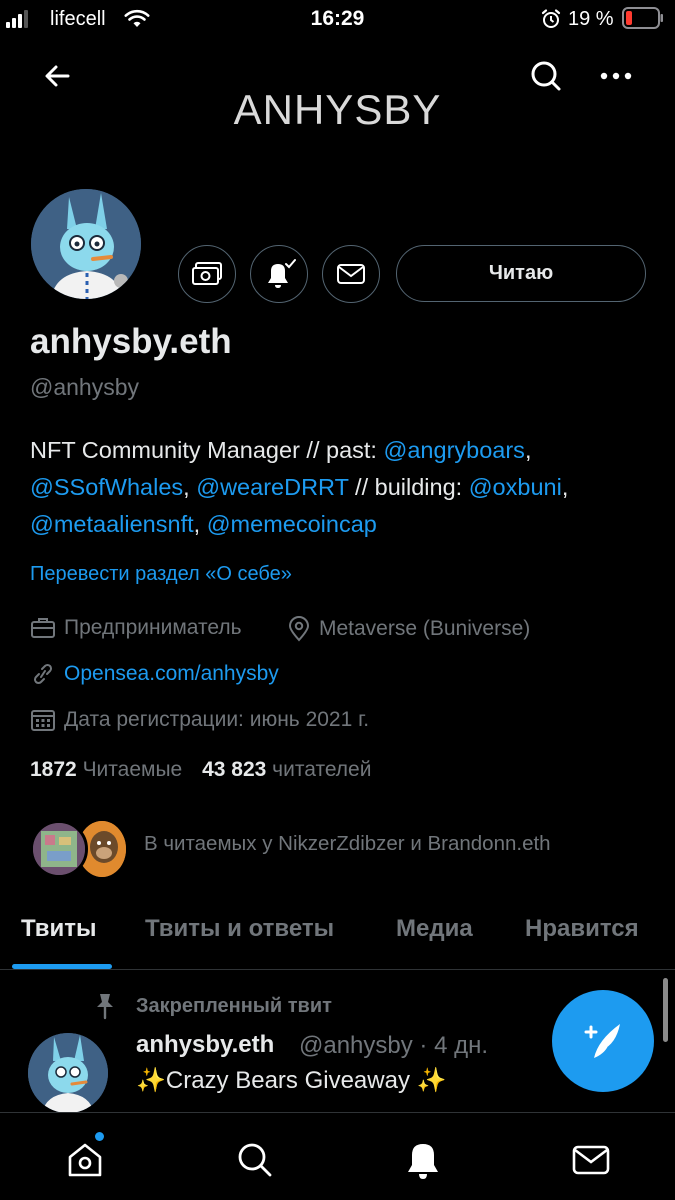 This screenshot has height=1200, width=675. I want to click on calendar-icon, so click(43, 720).